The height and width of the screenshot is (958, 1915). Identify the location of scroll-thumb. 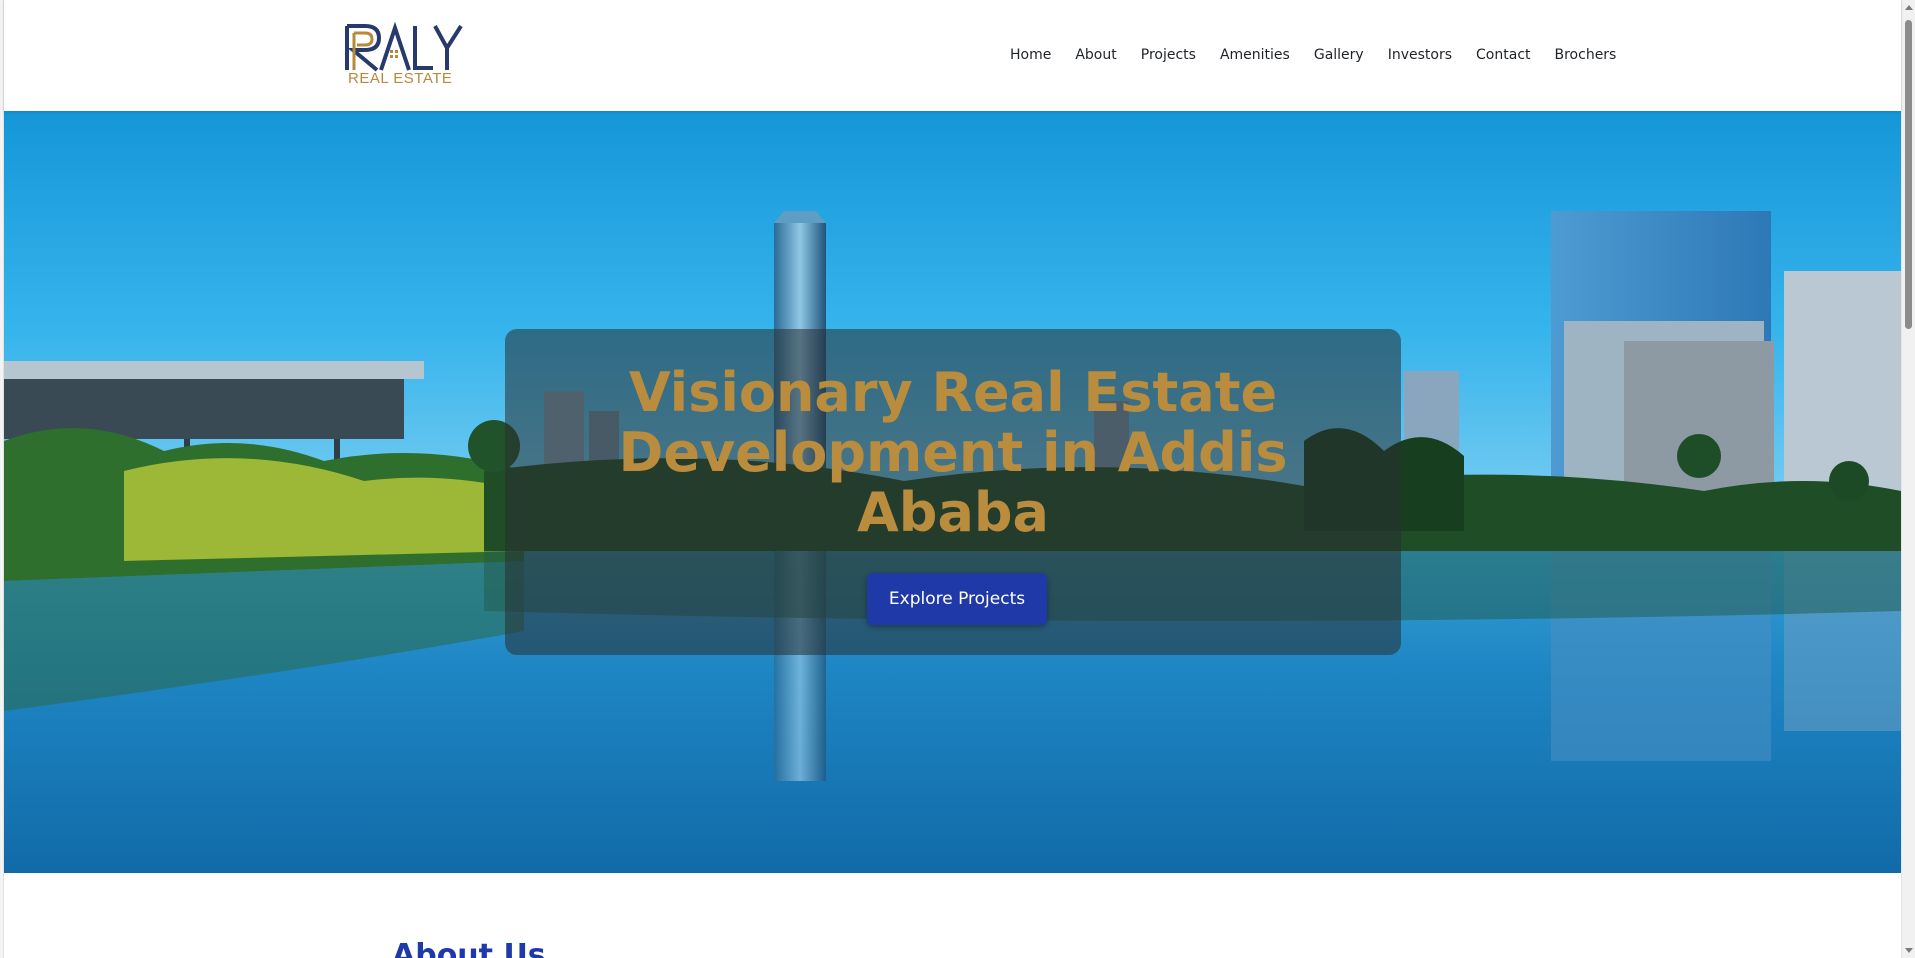
(1908, 174).